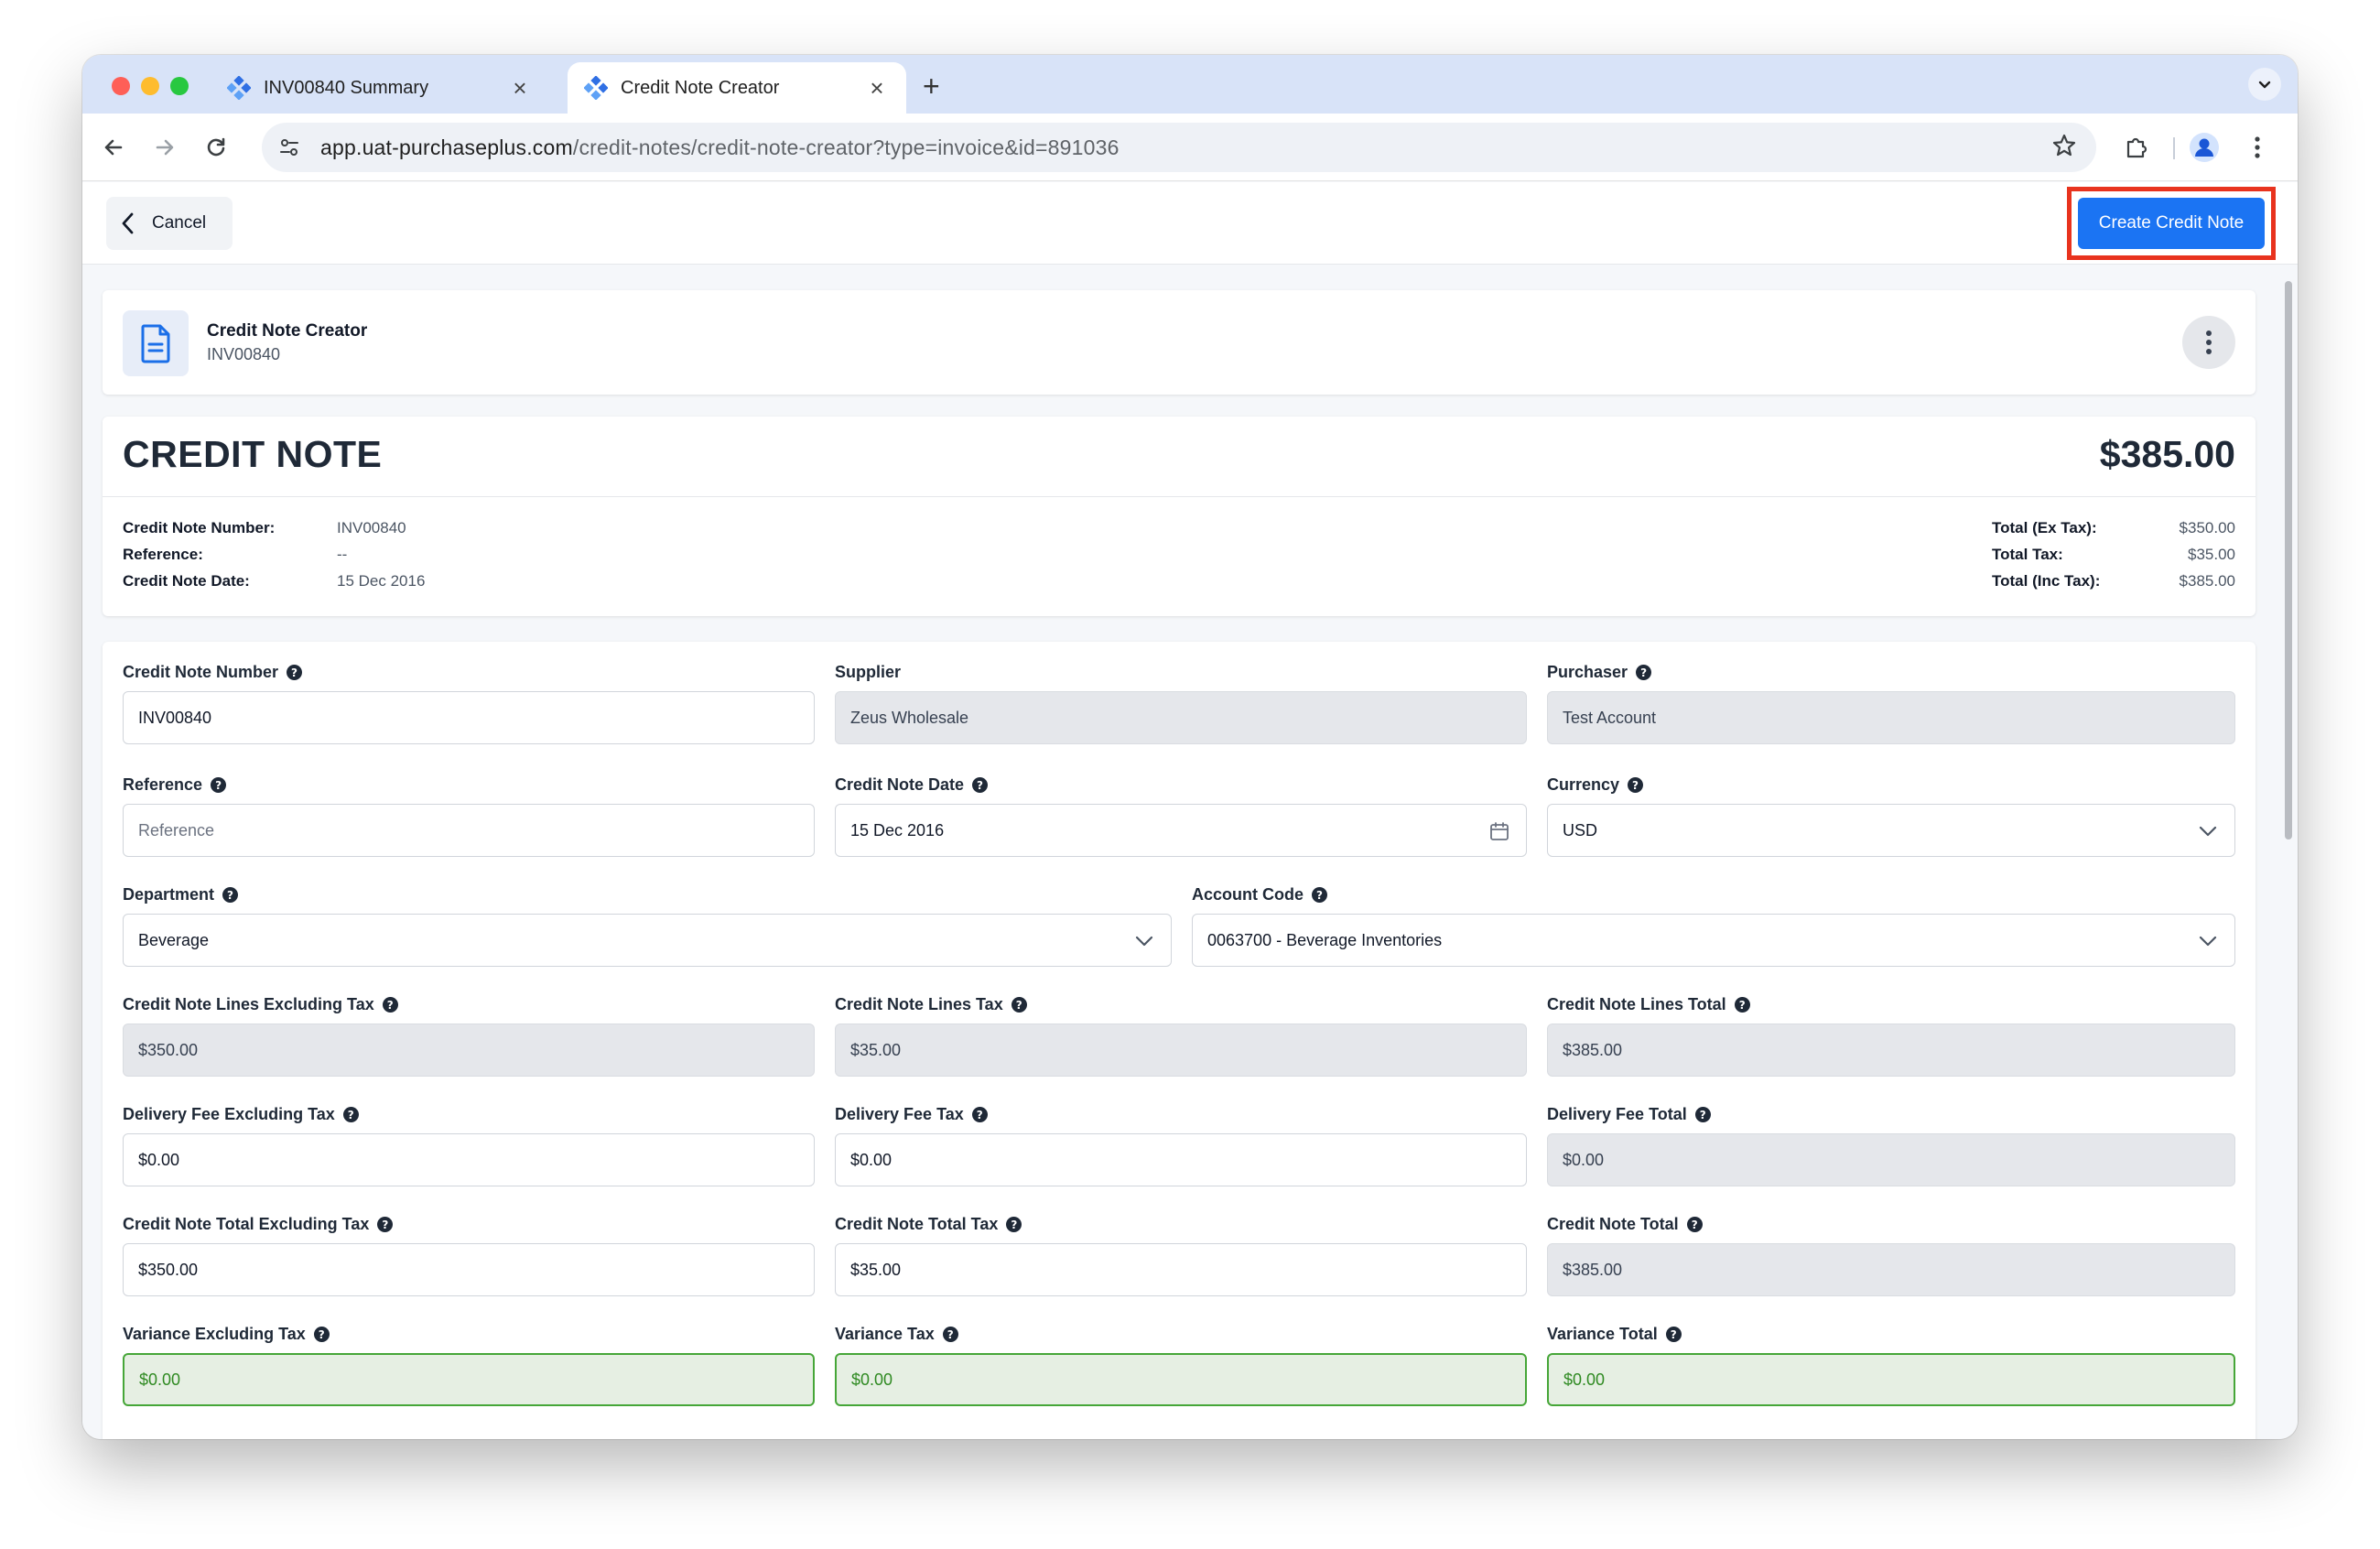 This screenshot has height=1549, width=2380. What do you see at coordinates (1181, 717) in the screenshot?
I see `supplier-field: Zeus Wholesale` at bounding box center [1181, 717].